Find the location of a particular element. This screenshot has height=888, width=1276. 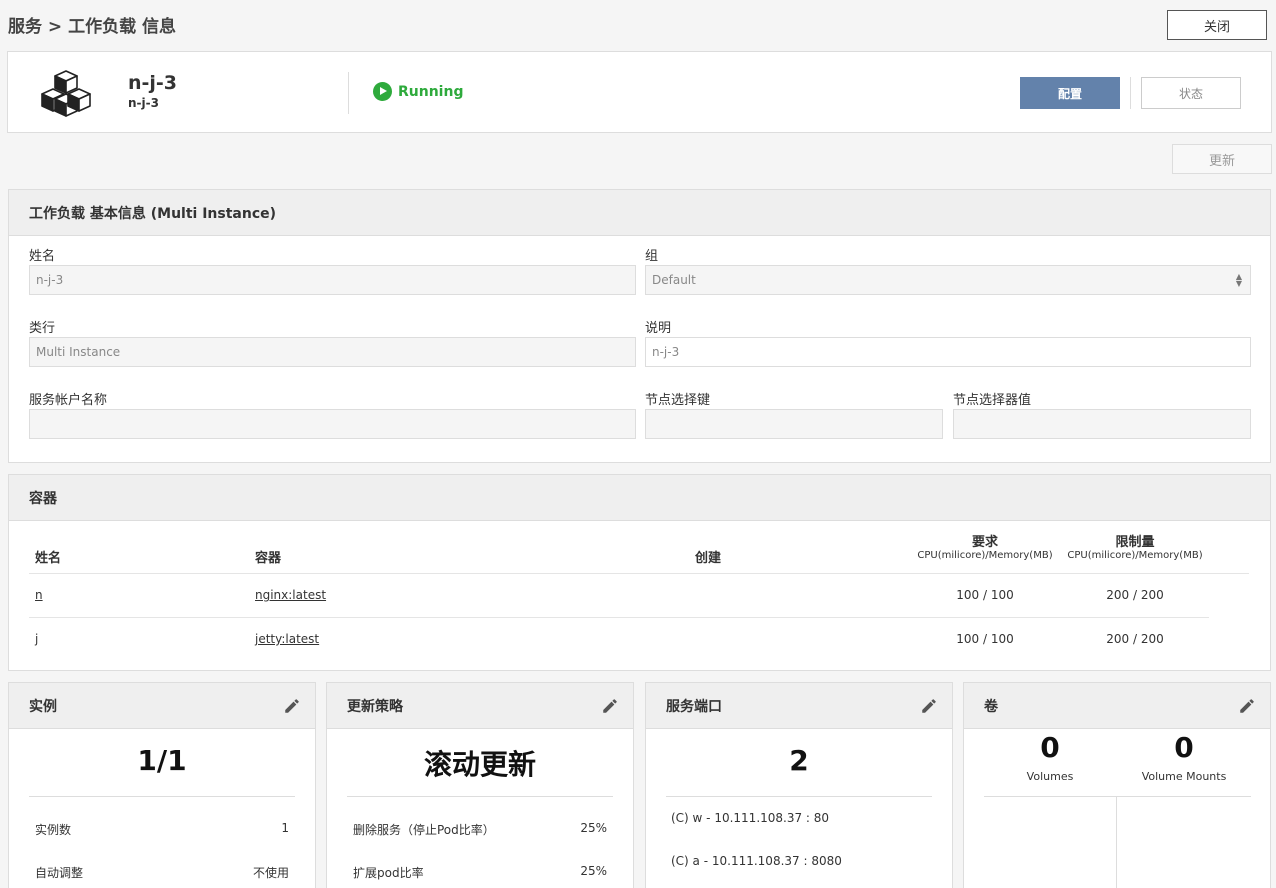

card-header: 更新策略 is located at coordinates (480, 706).